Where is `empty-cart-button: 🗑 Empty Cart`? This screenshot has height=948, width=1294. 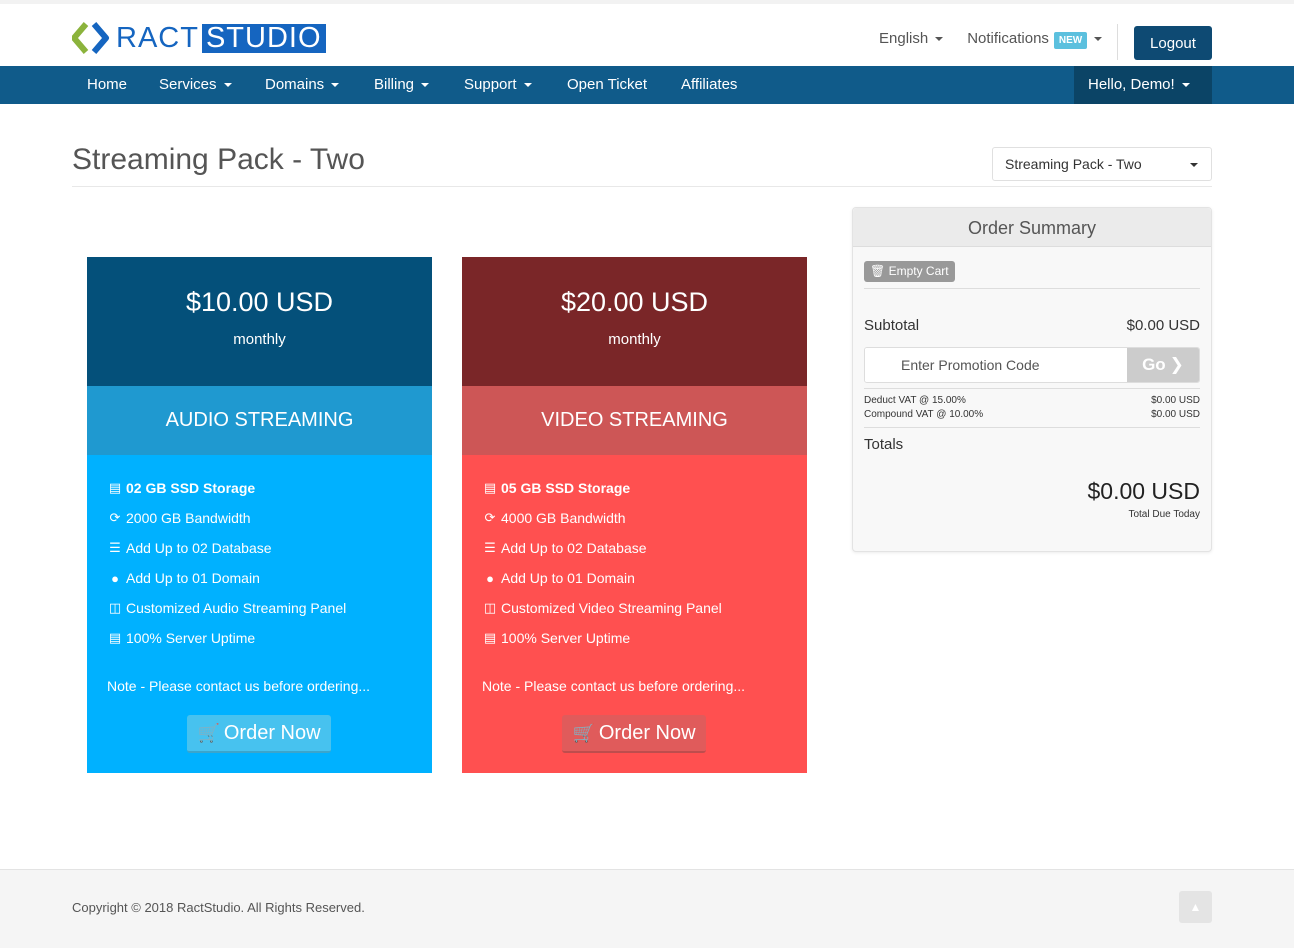 empty-cart-button: 🗑 Empty Cart is located at coordinates (909, 271).